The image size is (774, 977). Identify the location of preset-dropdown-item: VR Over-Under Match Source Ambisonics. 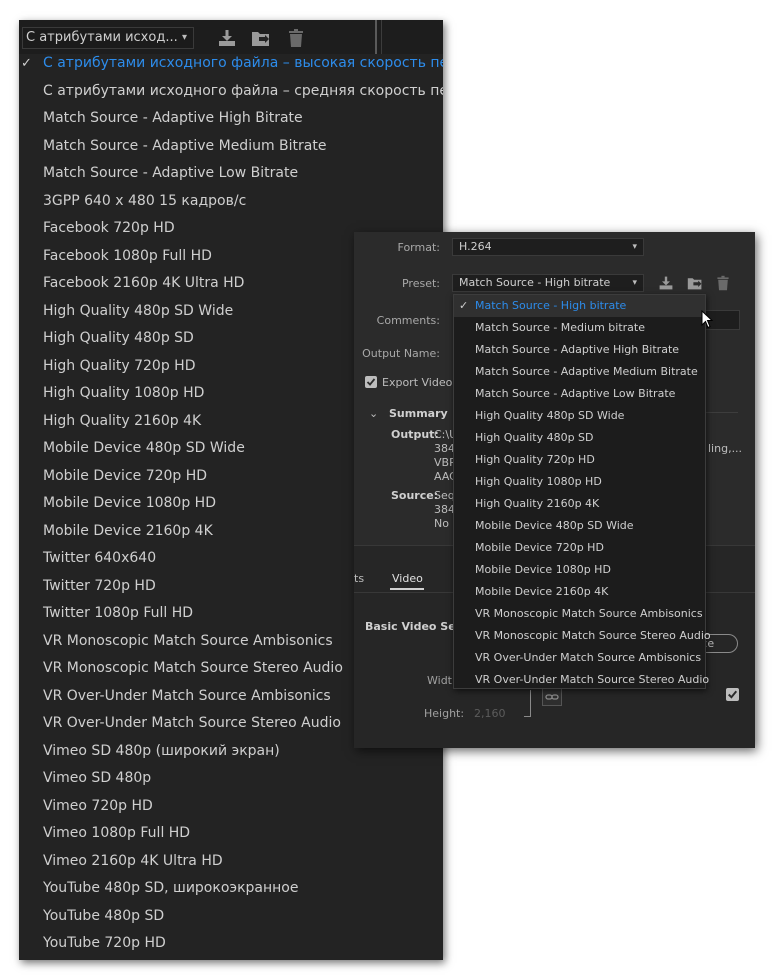
(579, 658).